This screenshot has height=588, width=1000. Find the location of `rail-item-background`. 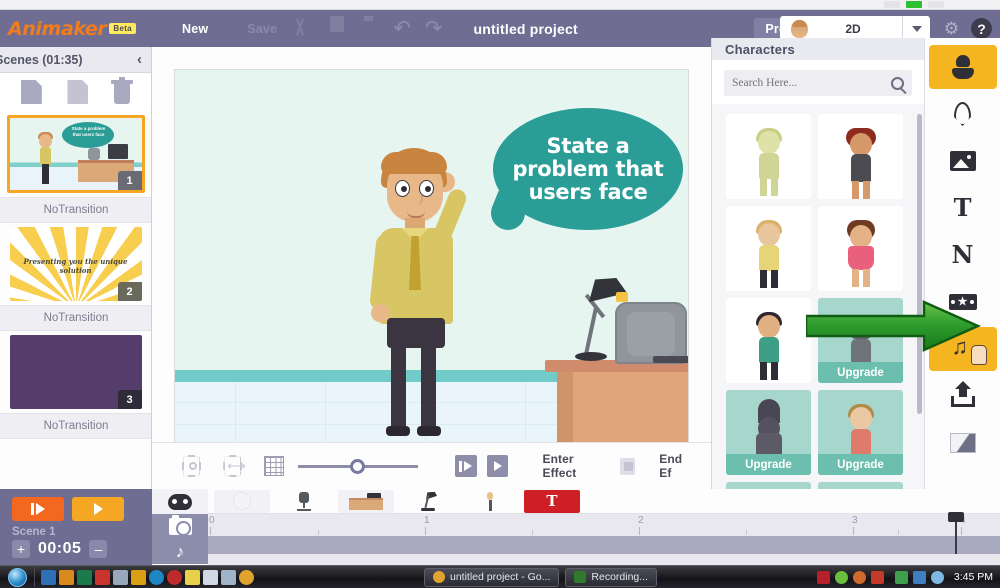

rail-item-background is located at coordinates (963, 443).